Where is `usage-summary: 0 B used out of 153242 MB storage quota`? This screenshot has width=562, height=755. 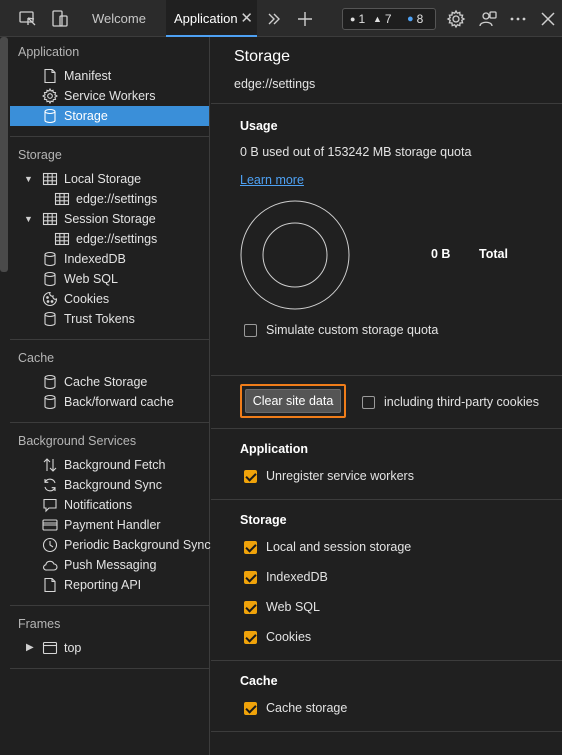 usage-summary: 0 B used out of 153242 MB storage quota is located at coordinates (356, 152).